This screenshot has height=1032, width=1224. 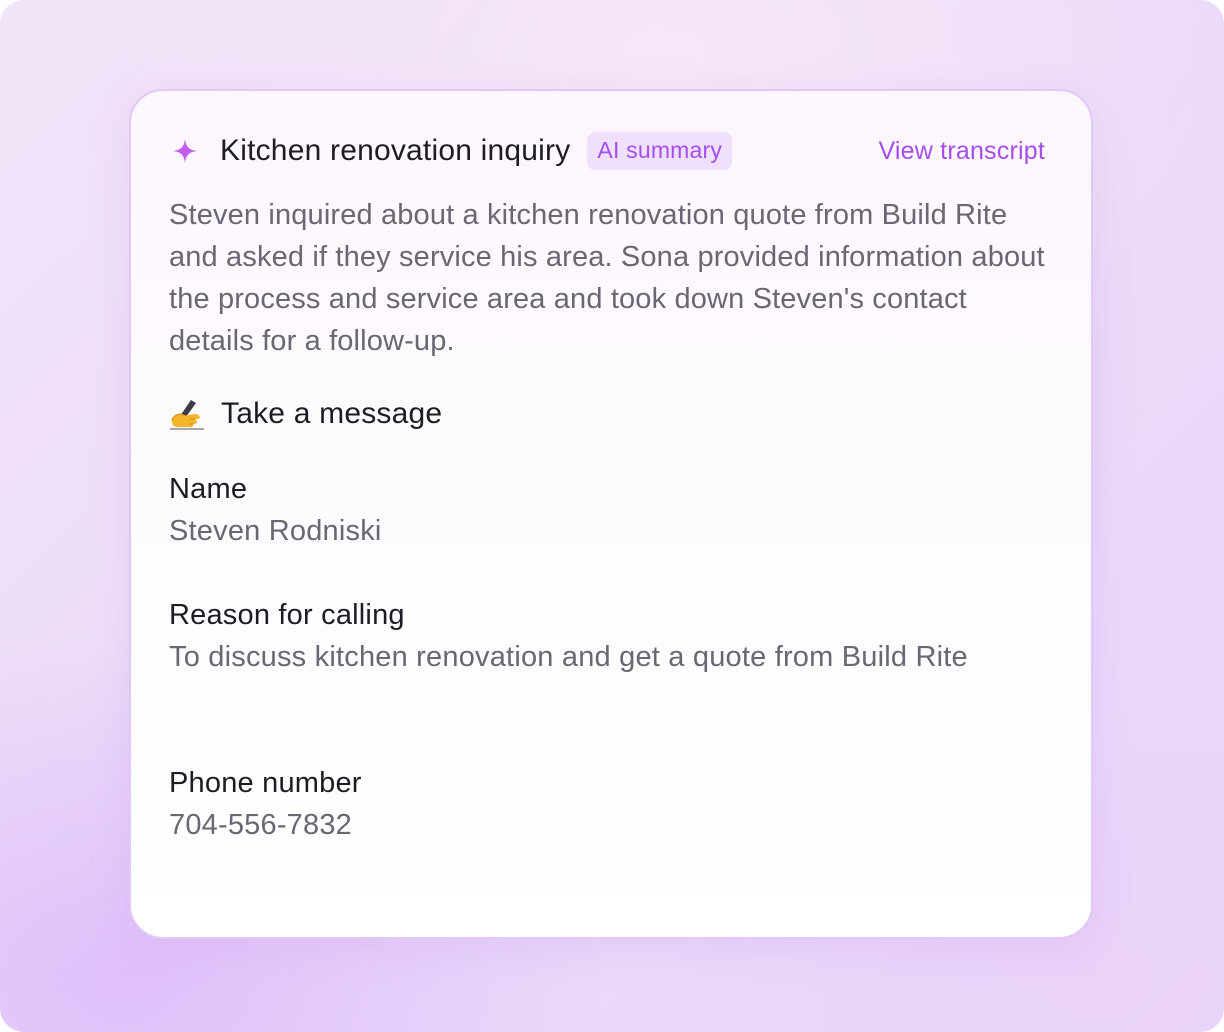 I want to click on ai-summary-badge: AI summary, so click(x=660, y=151).